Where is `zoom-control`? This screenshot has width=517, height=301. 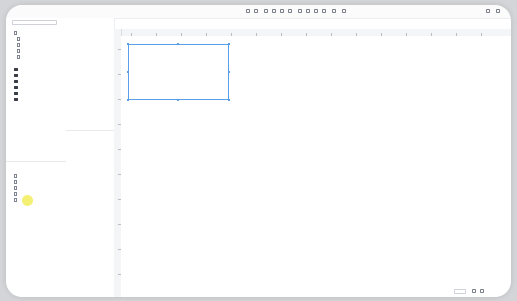
zoom-control is located at coordinates (474, 292).